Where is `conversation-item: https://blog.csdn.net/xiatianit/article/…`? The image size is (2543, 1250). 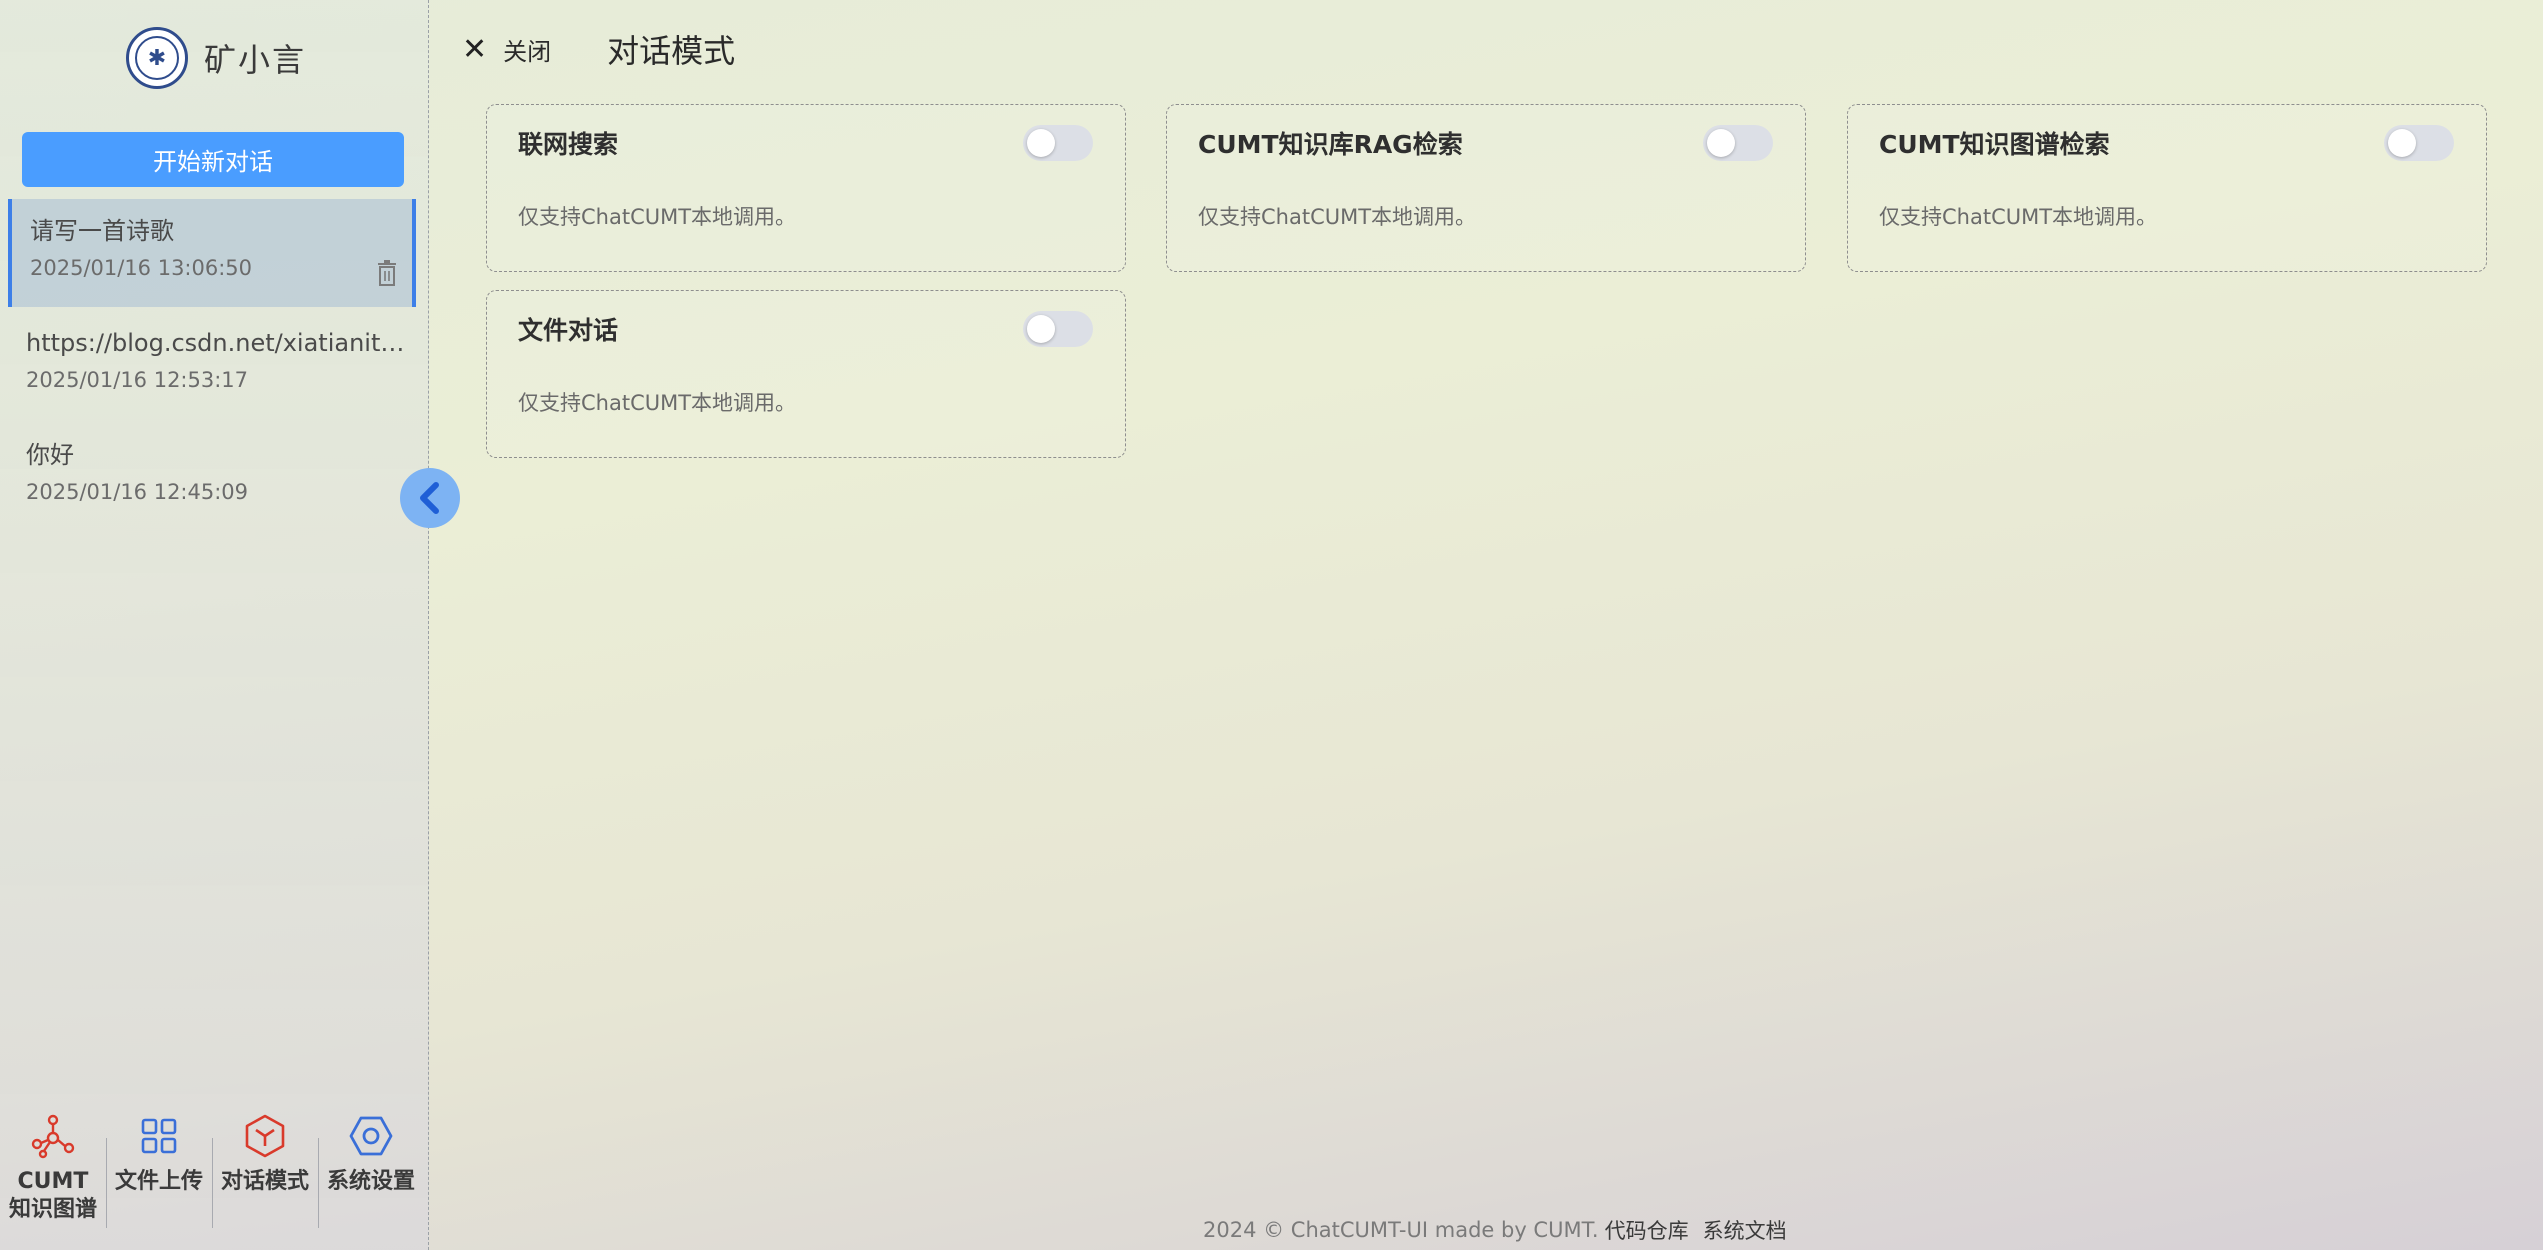
conversation-item: https://blog.csdn.net/xiatianit/article/… is located at coordinates (212, 365).